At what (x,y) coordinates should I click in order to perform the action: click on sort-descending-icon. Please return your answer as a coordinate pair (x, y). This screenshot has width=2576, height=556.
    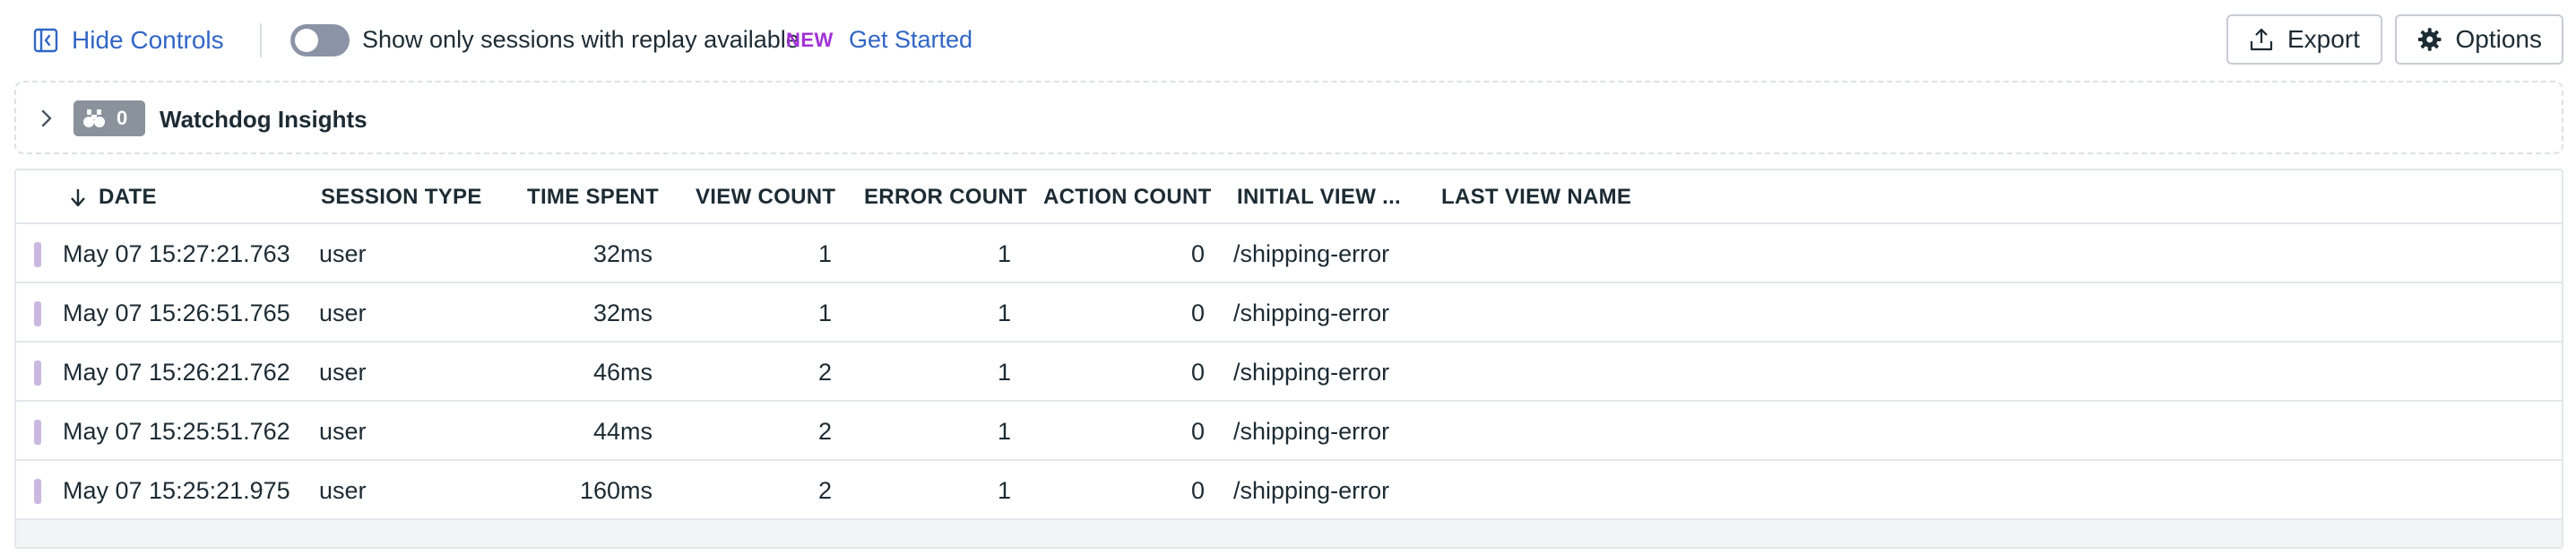
    Looking at the image, I should click on (78, 198).